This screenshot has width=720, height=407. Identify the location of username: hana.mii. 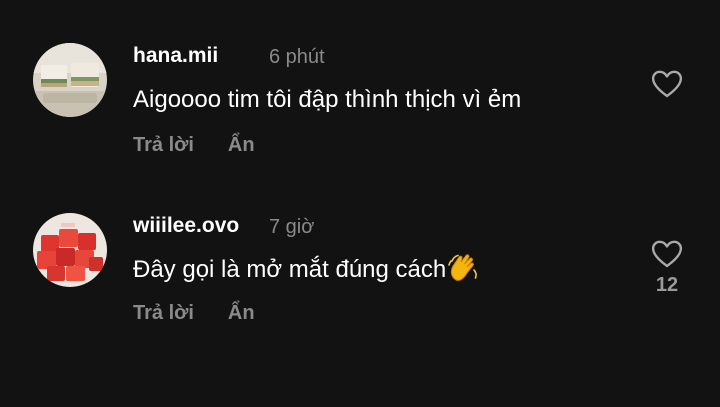
(175, 56).